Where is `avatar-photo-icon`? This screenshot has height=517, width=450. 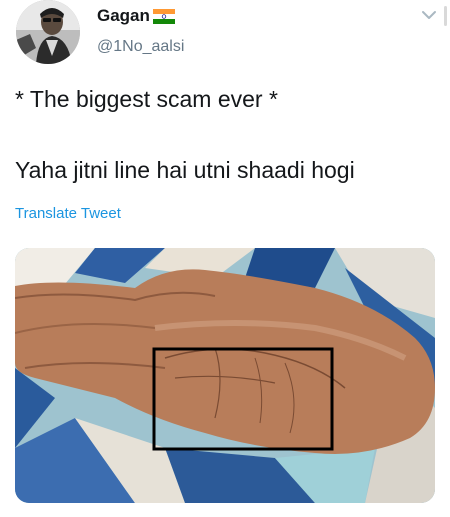 avatar-photo-icon is located at coordinates (48, 32).